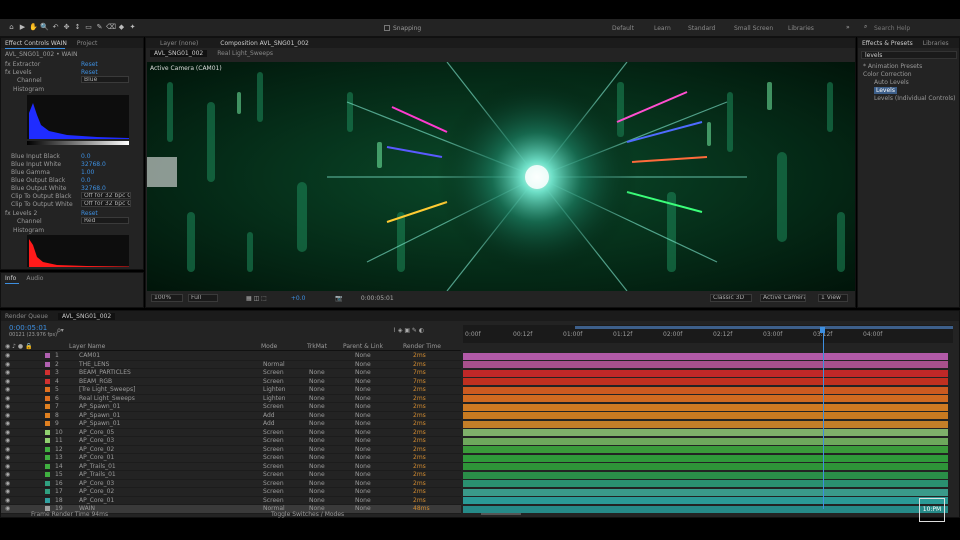  What do you see at coordinates (231, 433) in the screenshot?
I see `table-row: ◉ 10 AP_Core_05 Screen None None 2ms` at bounding box center [231, 433].